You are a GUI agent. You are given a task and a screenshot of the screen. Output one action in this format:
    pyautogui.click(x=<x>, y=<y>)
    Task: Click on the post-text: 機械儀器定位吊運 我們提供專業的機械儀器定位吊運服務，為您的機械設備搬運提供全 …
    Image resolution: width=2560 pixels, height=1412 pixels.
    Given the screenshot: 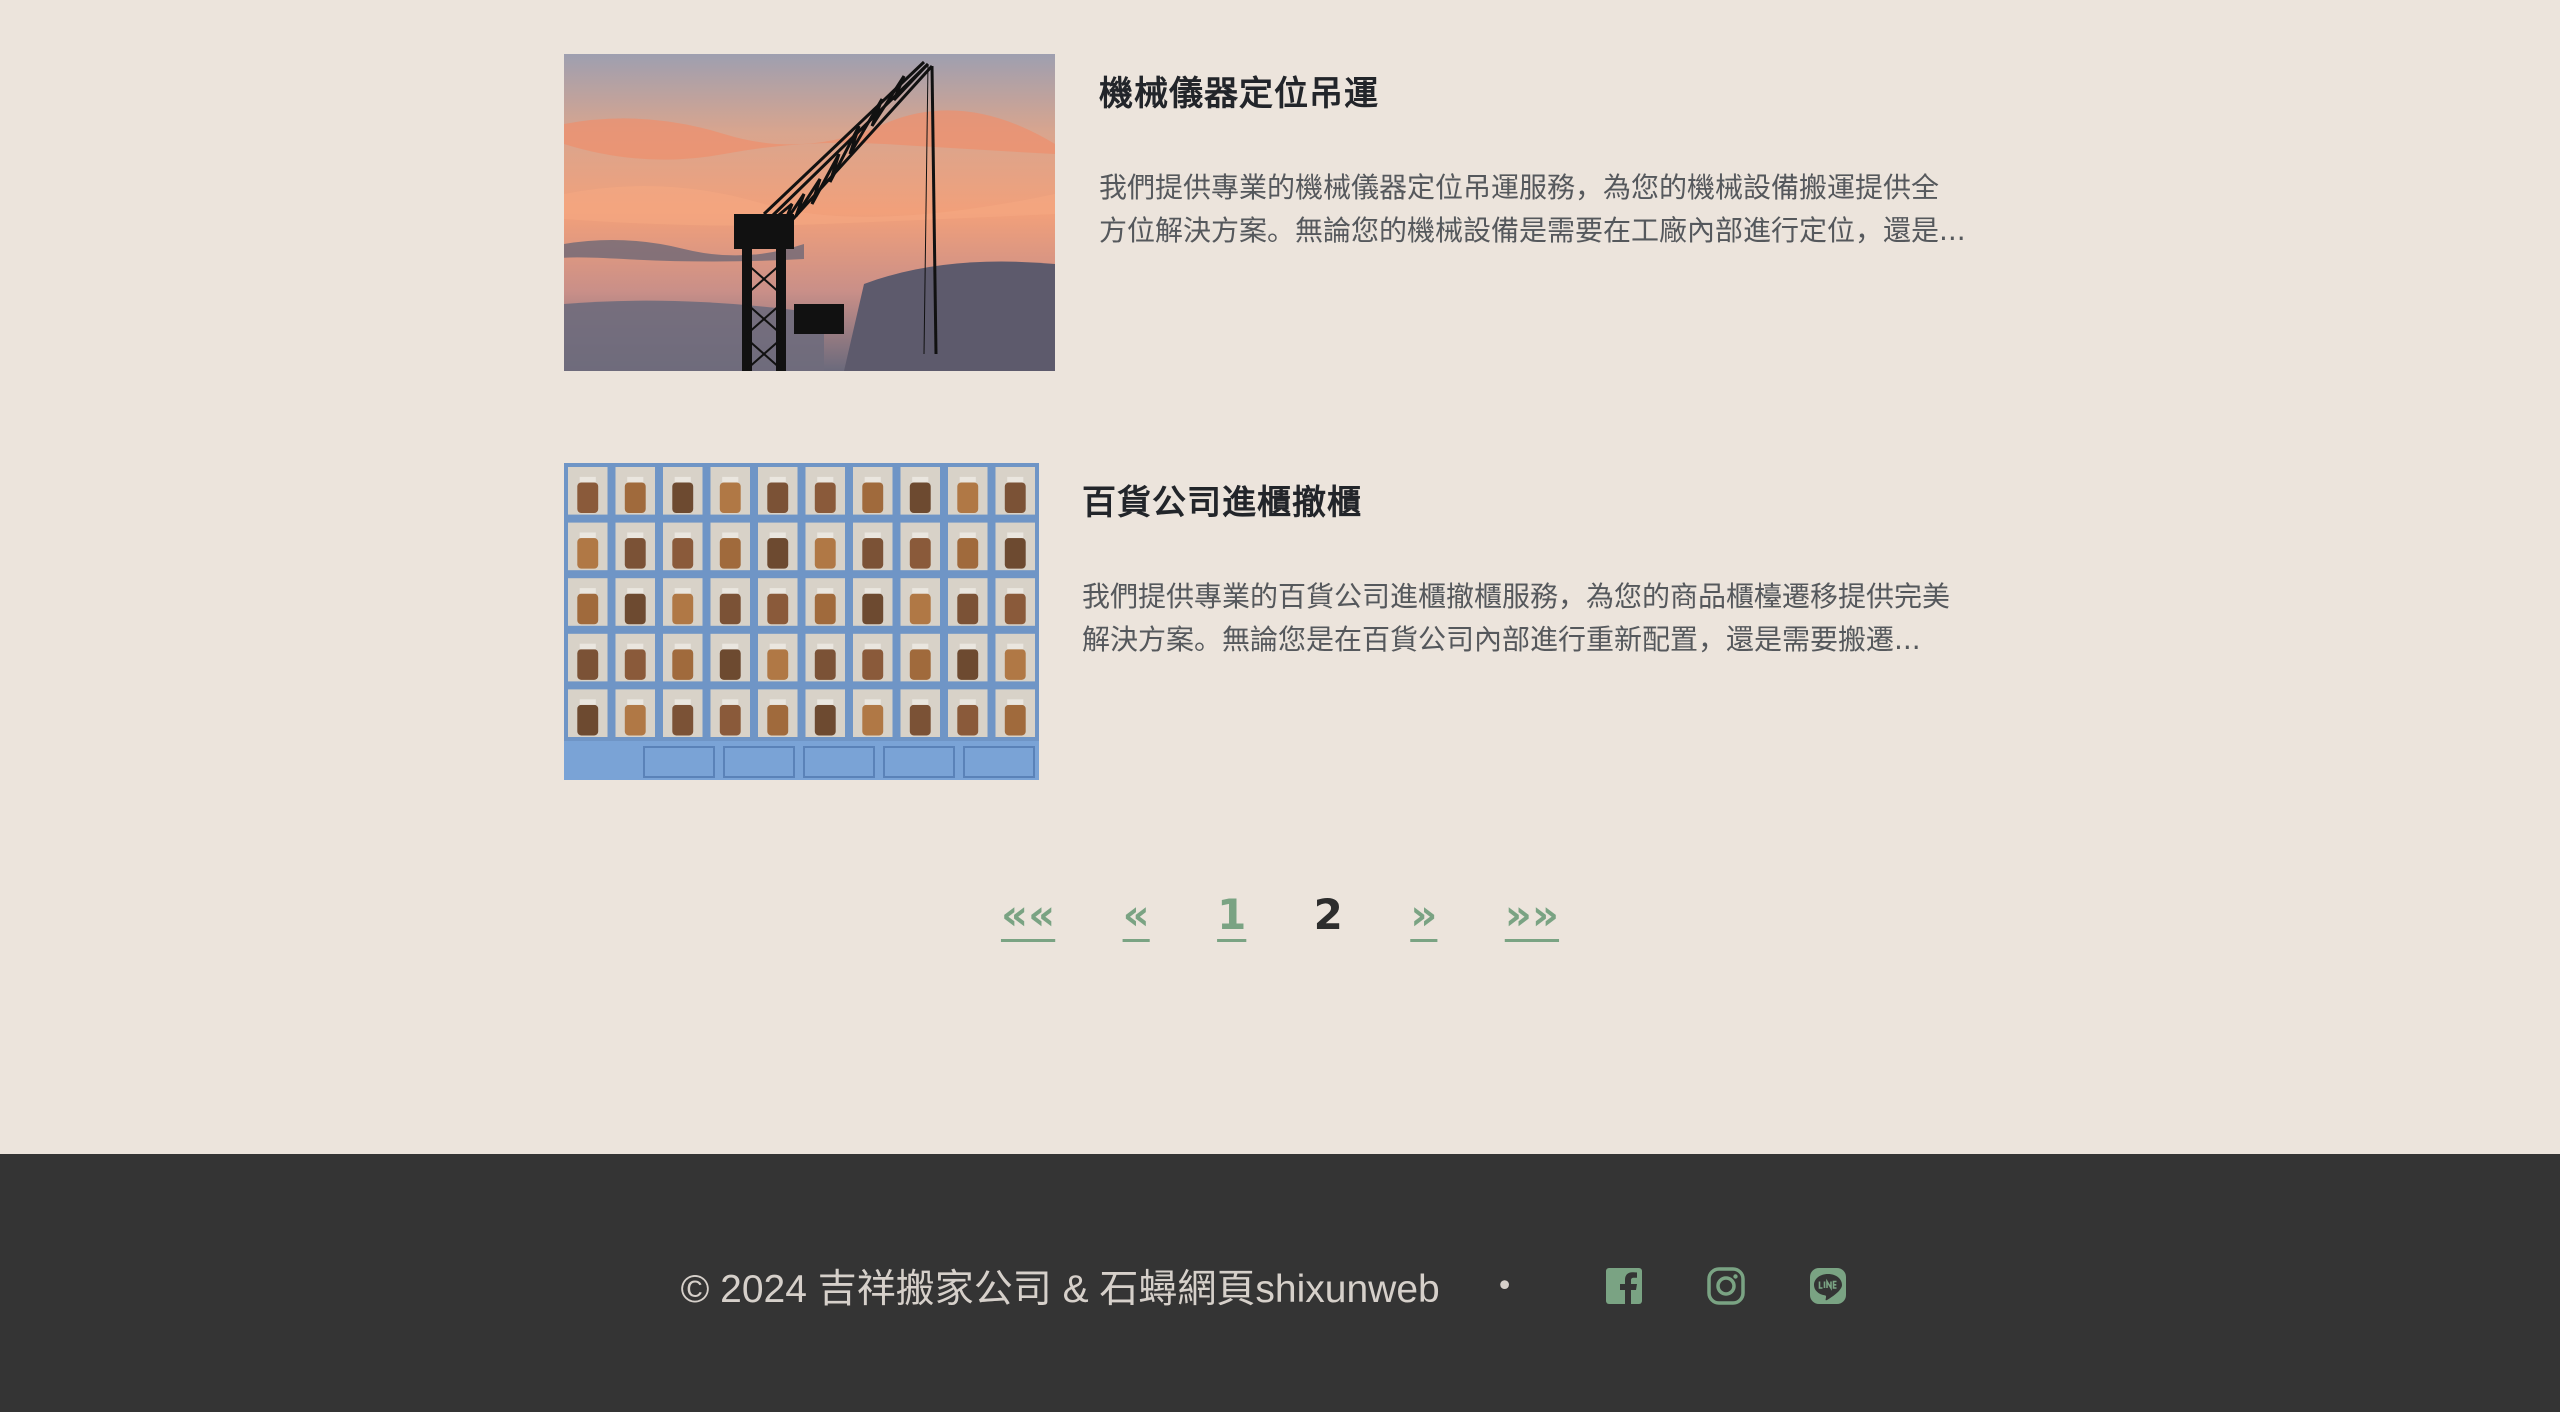 What is the action you would take?
    pyautogui.click(x=1549, y=153)
    